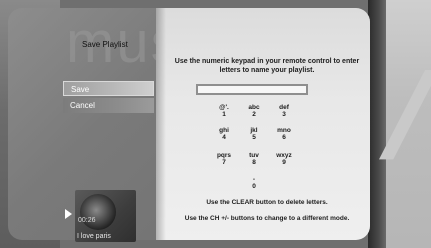 The image size is (431, 248). What do you see at coordinates (254, 155) in the screenshot?
I see `key-letters: tuv` at bounding box center [254, 155].